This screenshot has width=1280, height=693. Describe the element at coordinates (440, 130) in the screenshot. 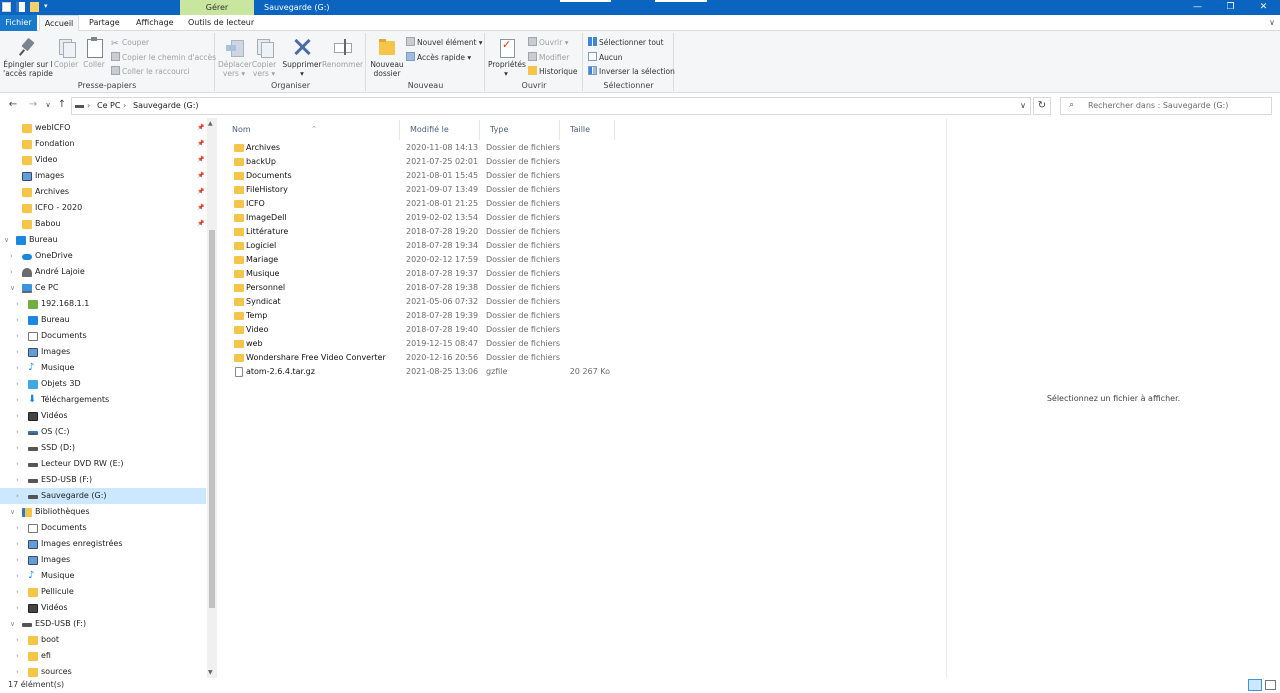

I see `column-header-modifie-le: Modifié le` at that location.